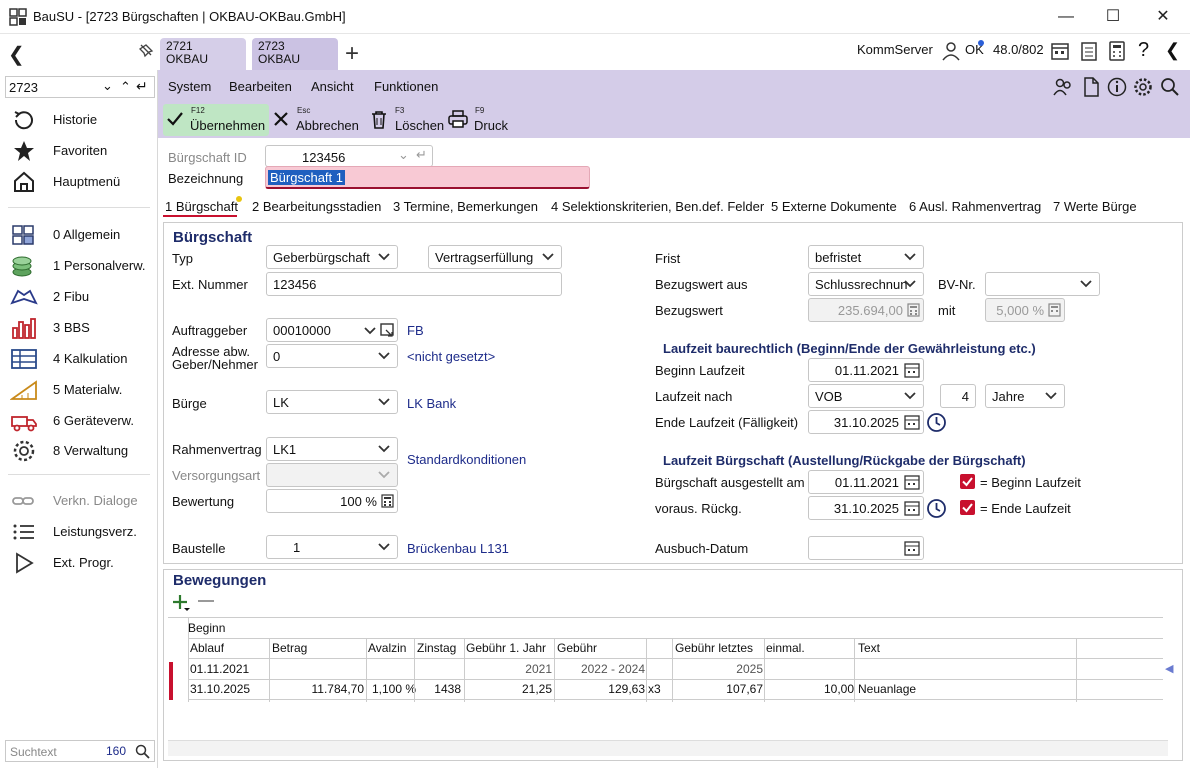  Describe the element at coordinates (967, 507) in the screenshot. I see `ende-laufzeit-checkbox` at that location.